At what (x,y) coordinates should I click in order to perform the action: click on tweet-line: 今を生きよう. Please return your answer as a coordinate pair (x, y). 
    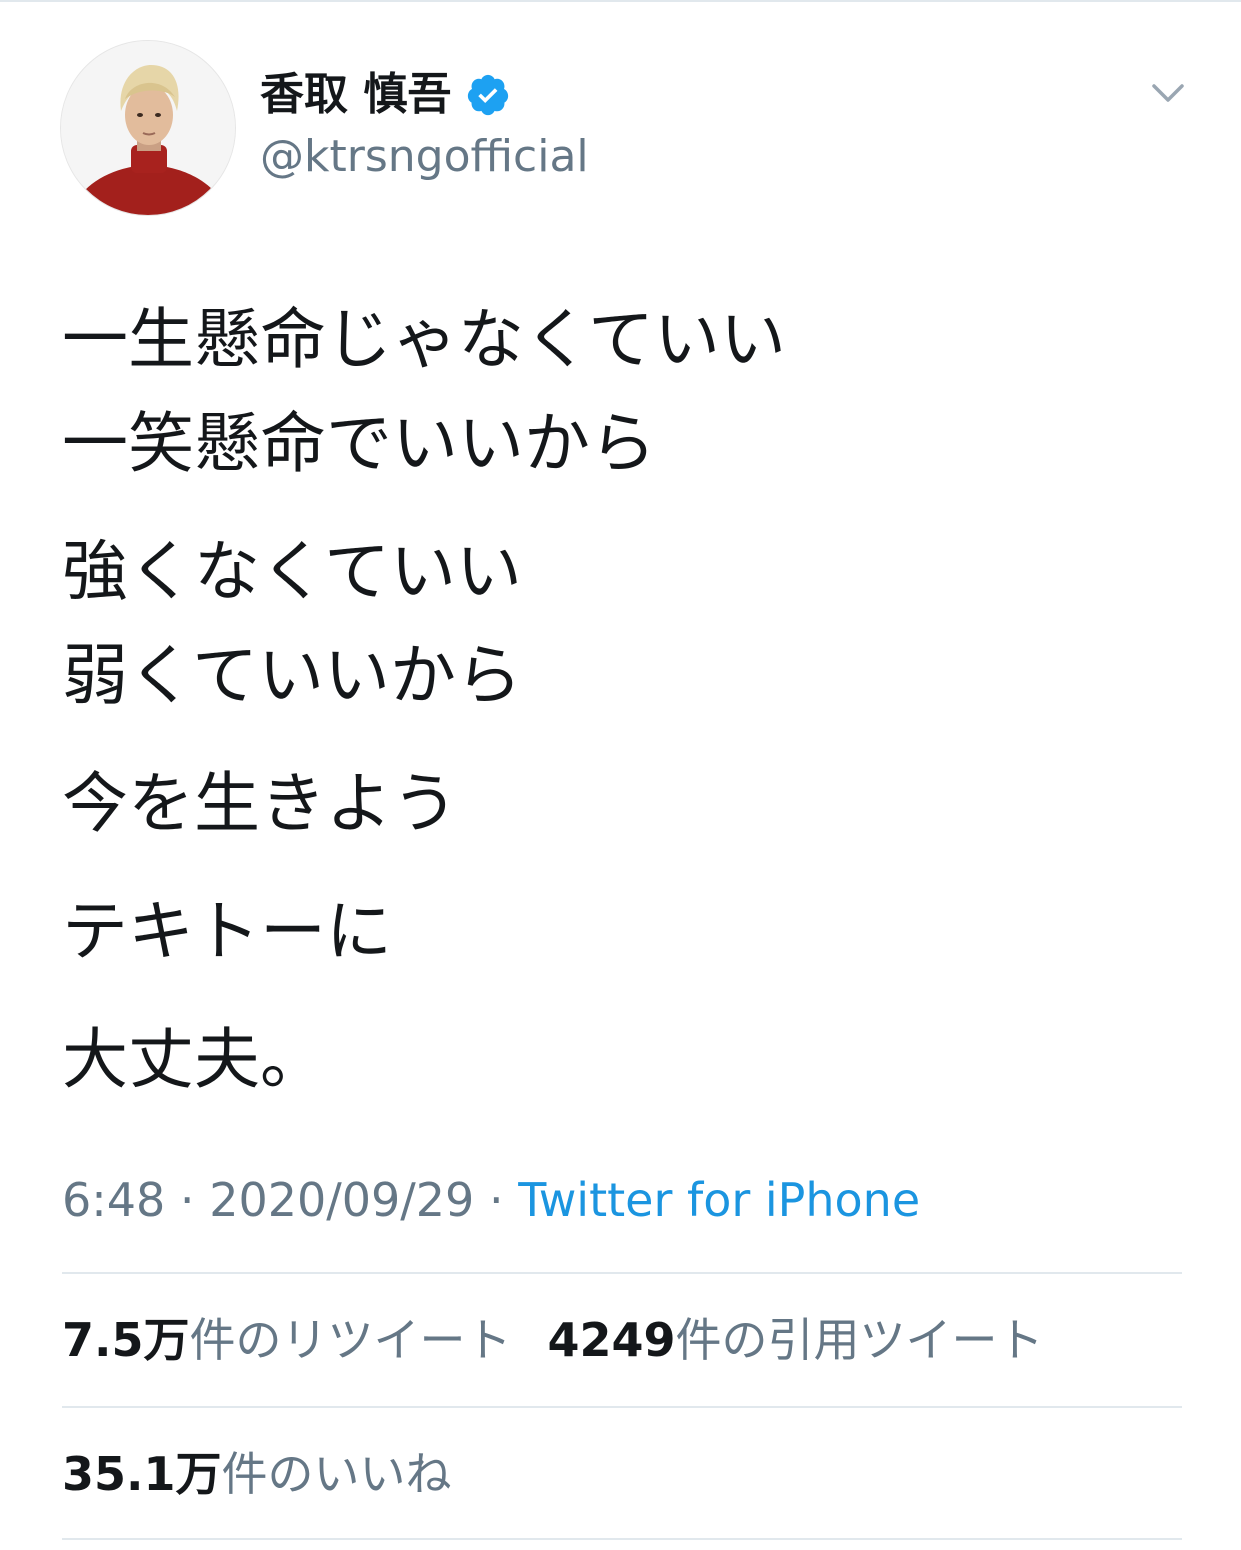
    Looking at the image, I should click on (260, 803).